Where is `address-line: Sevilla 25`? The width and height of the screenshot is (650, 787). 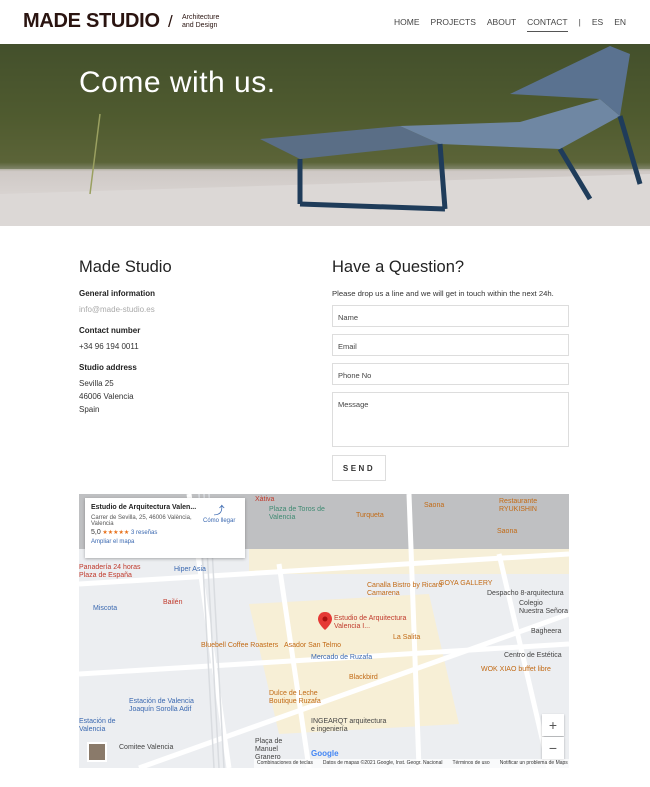 address-line: Sevilla 25 is located at coordinates (96, 383).